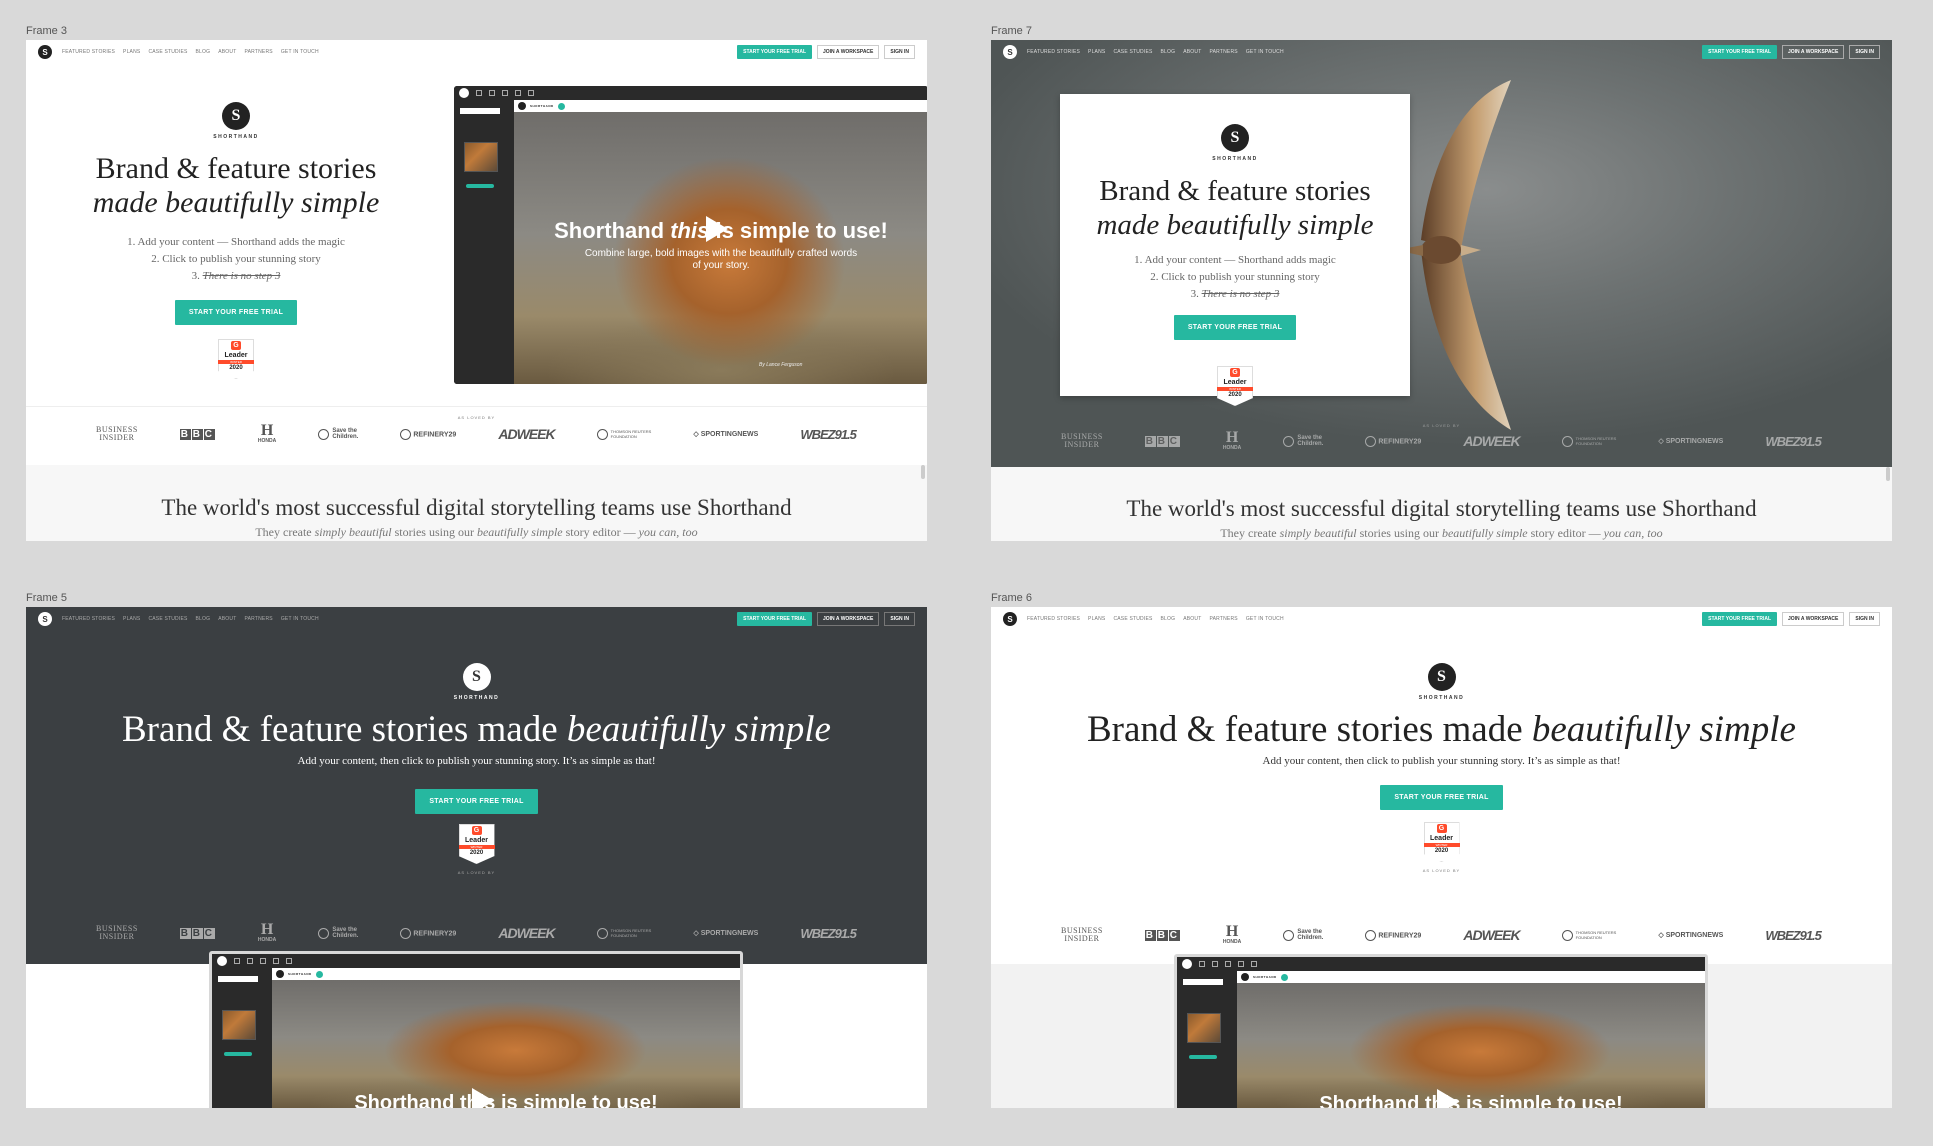 The image size is (1933, 1146). Describe the element at coordinates (1235, 277) in the screenshot. I see `step-2: 2. Click to publish your stunning story` at that location.